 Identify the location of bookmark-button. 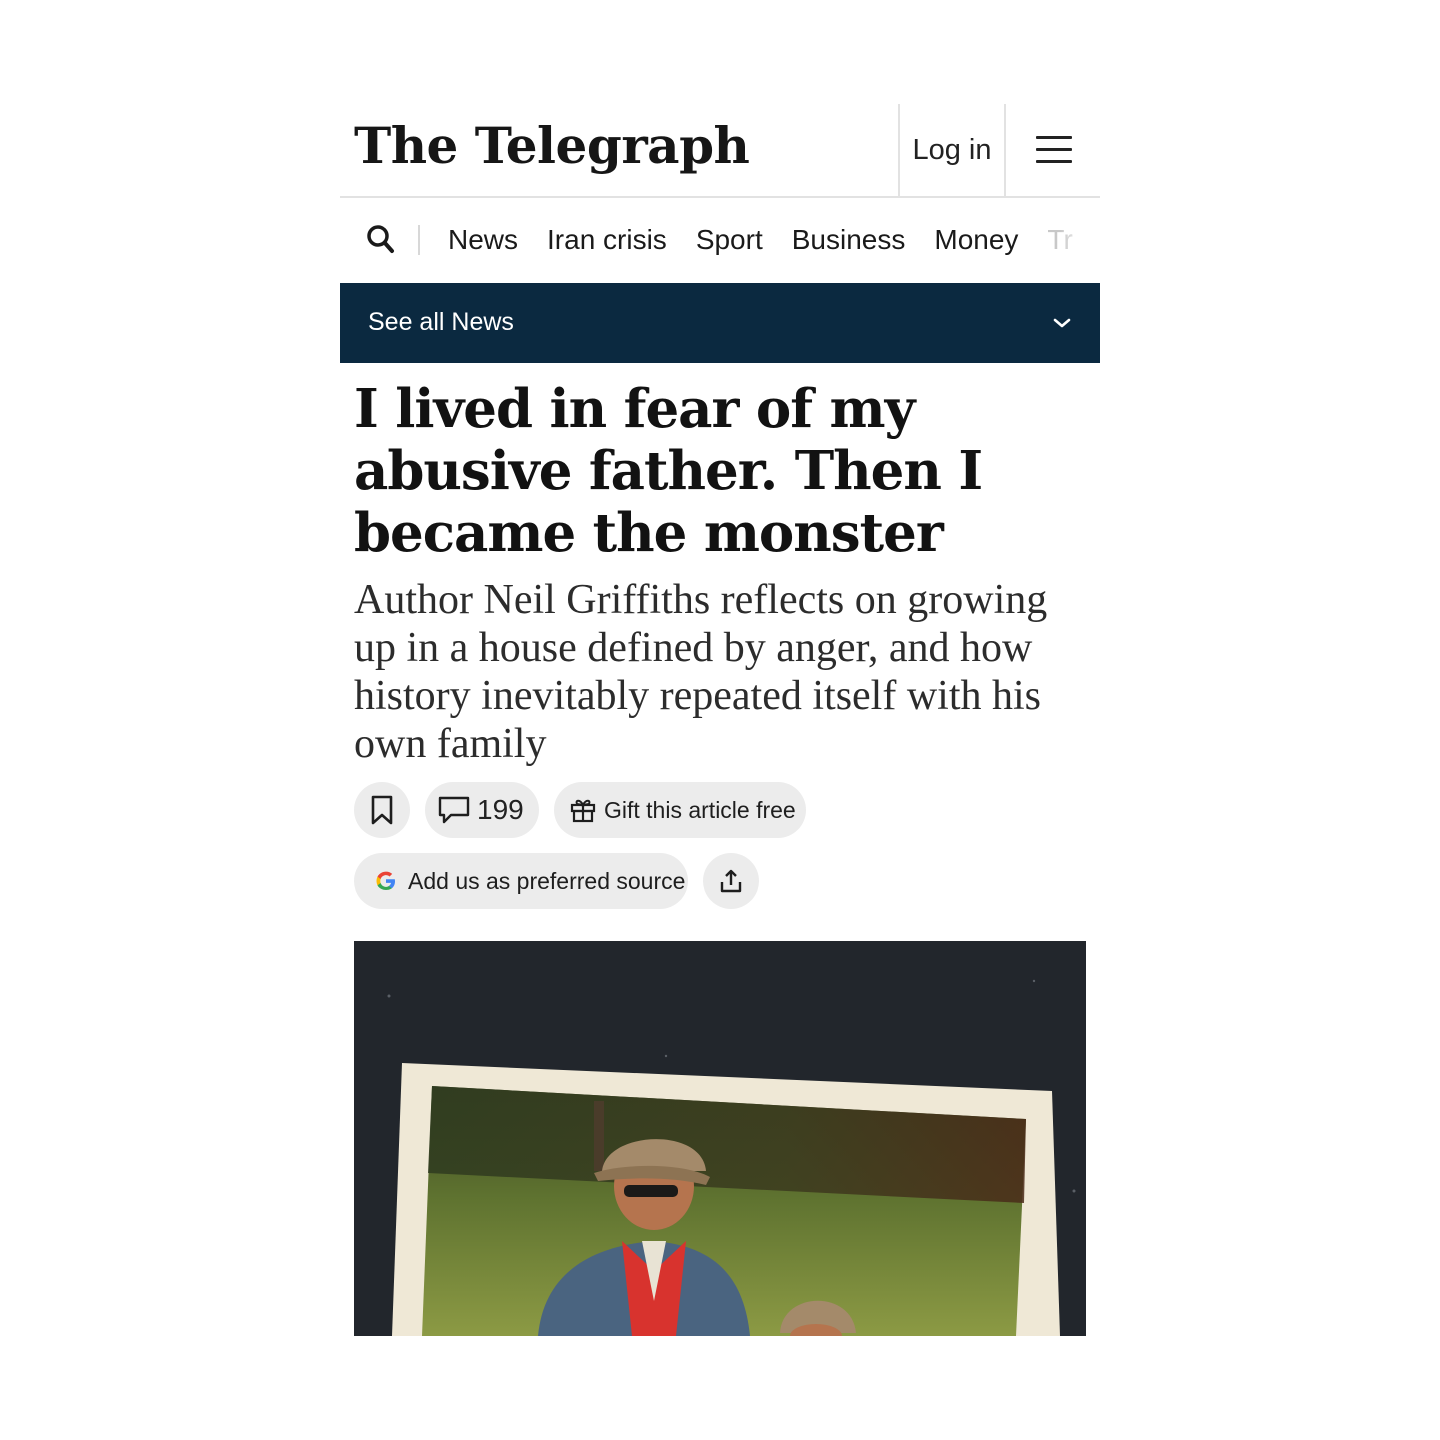
(382, 810).